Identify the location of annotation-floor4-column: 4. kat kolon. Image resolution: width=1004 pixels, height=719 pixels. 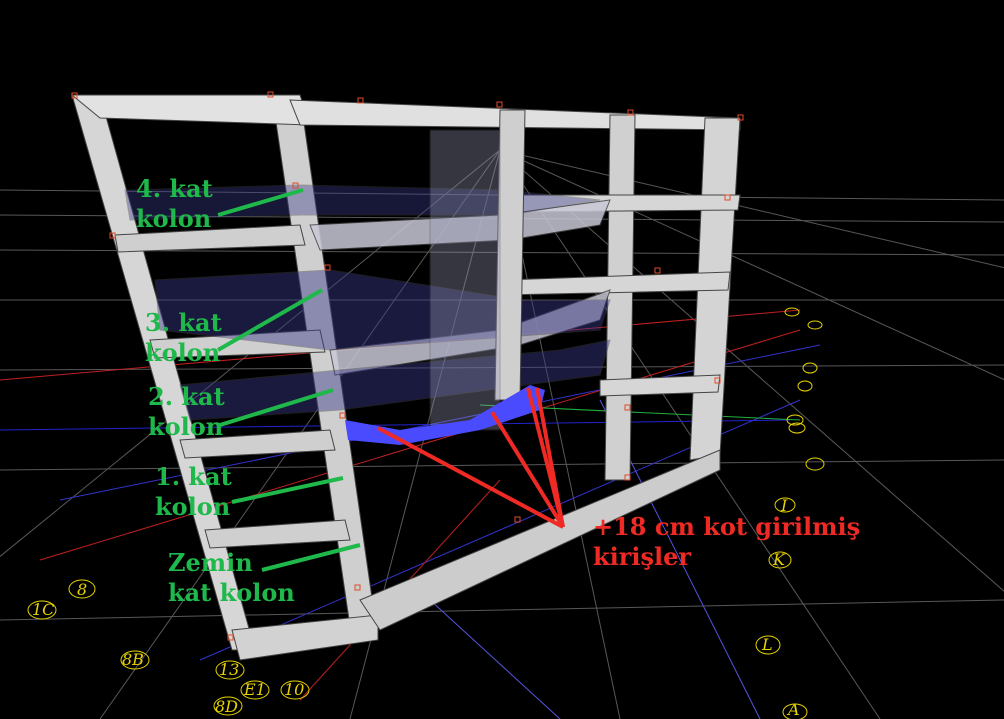
(174, 203).